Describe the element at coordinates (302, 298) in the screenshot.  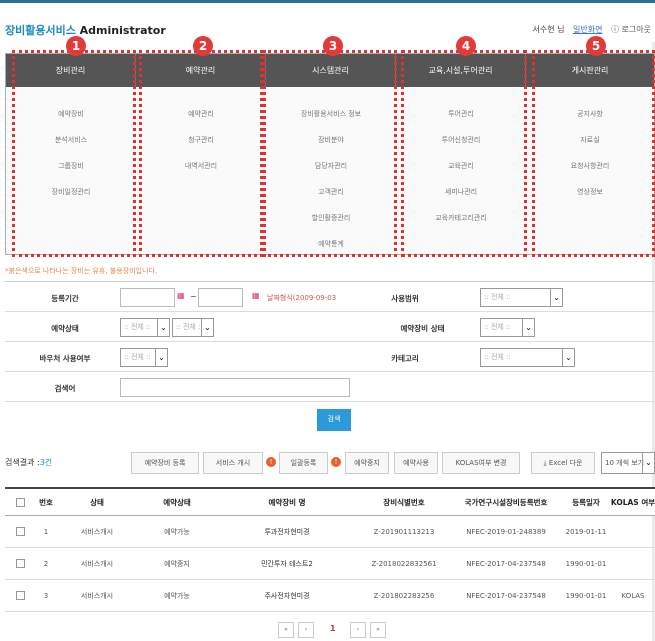
I see `date-format-hint: 날짜형식(2009-09-03` at that location.